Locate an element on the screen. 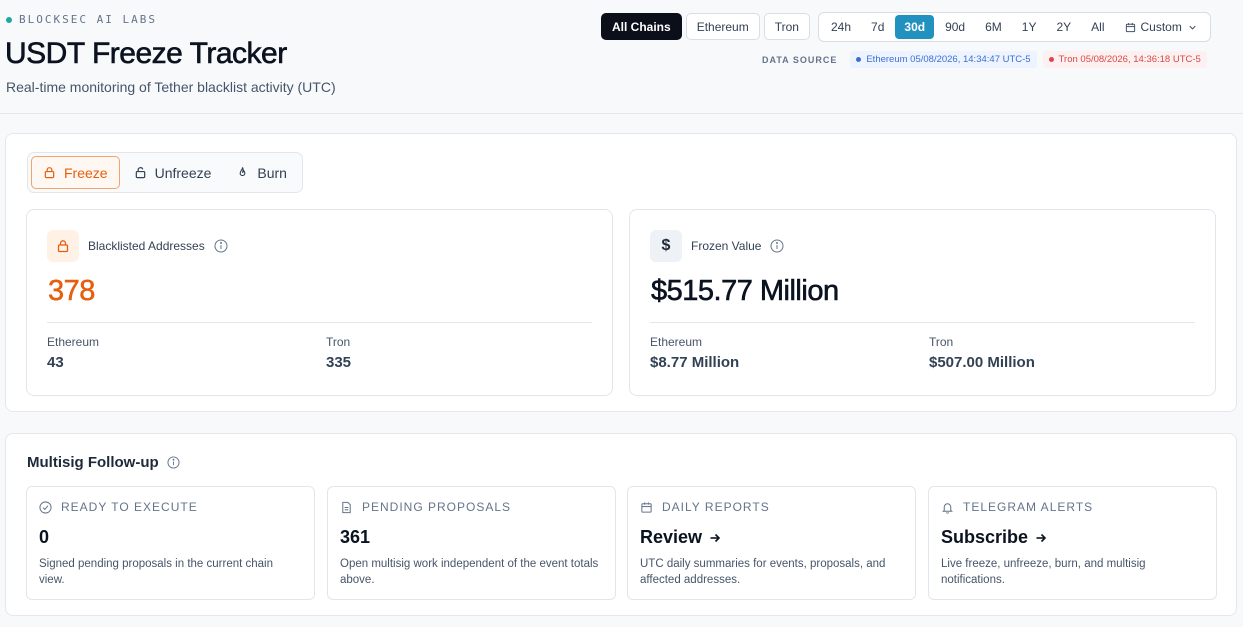 Image resolution: width=1243 pixels, height=627 pixels. review-link-text: Review is located at coordinates (671, 537).